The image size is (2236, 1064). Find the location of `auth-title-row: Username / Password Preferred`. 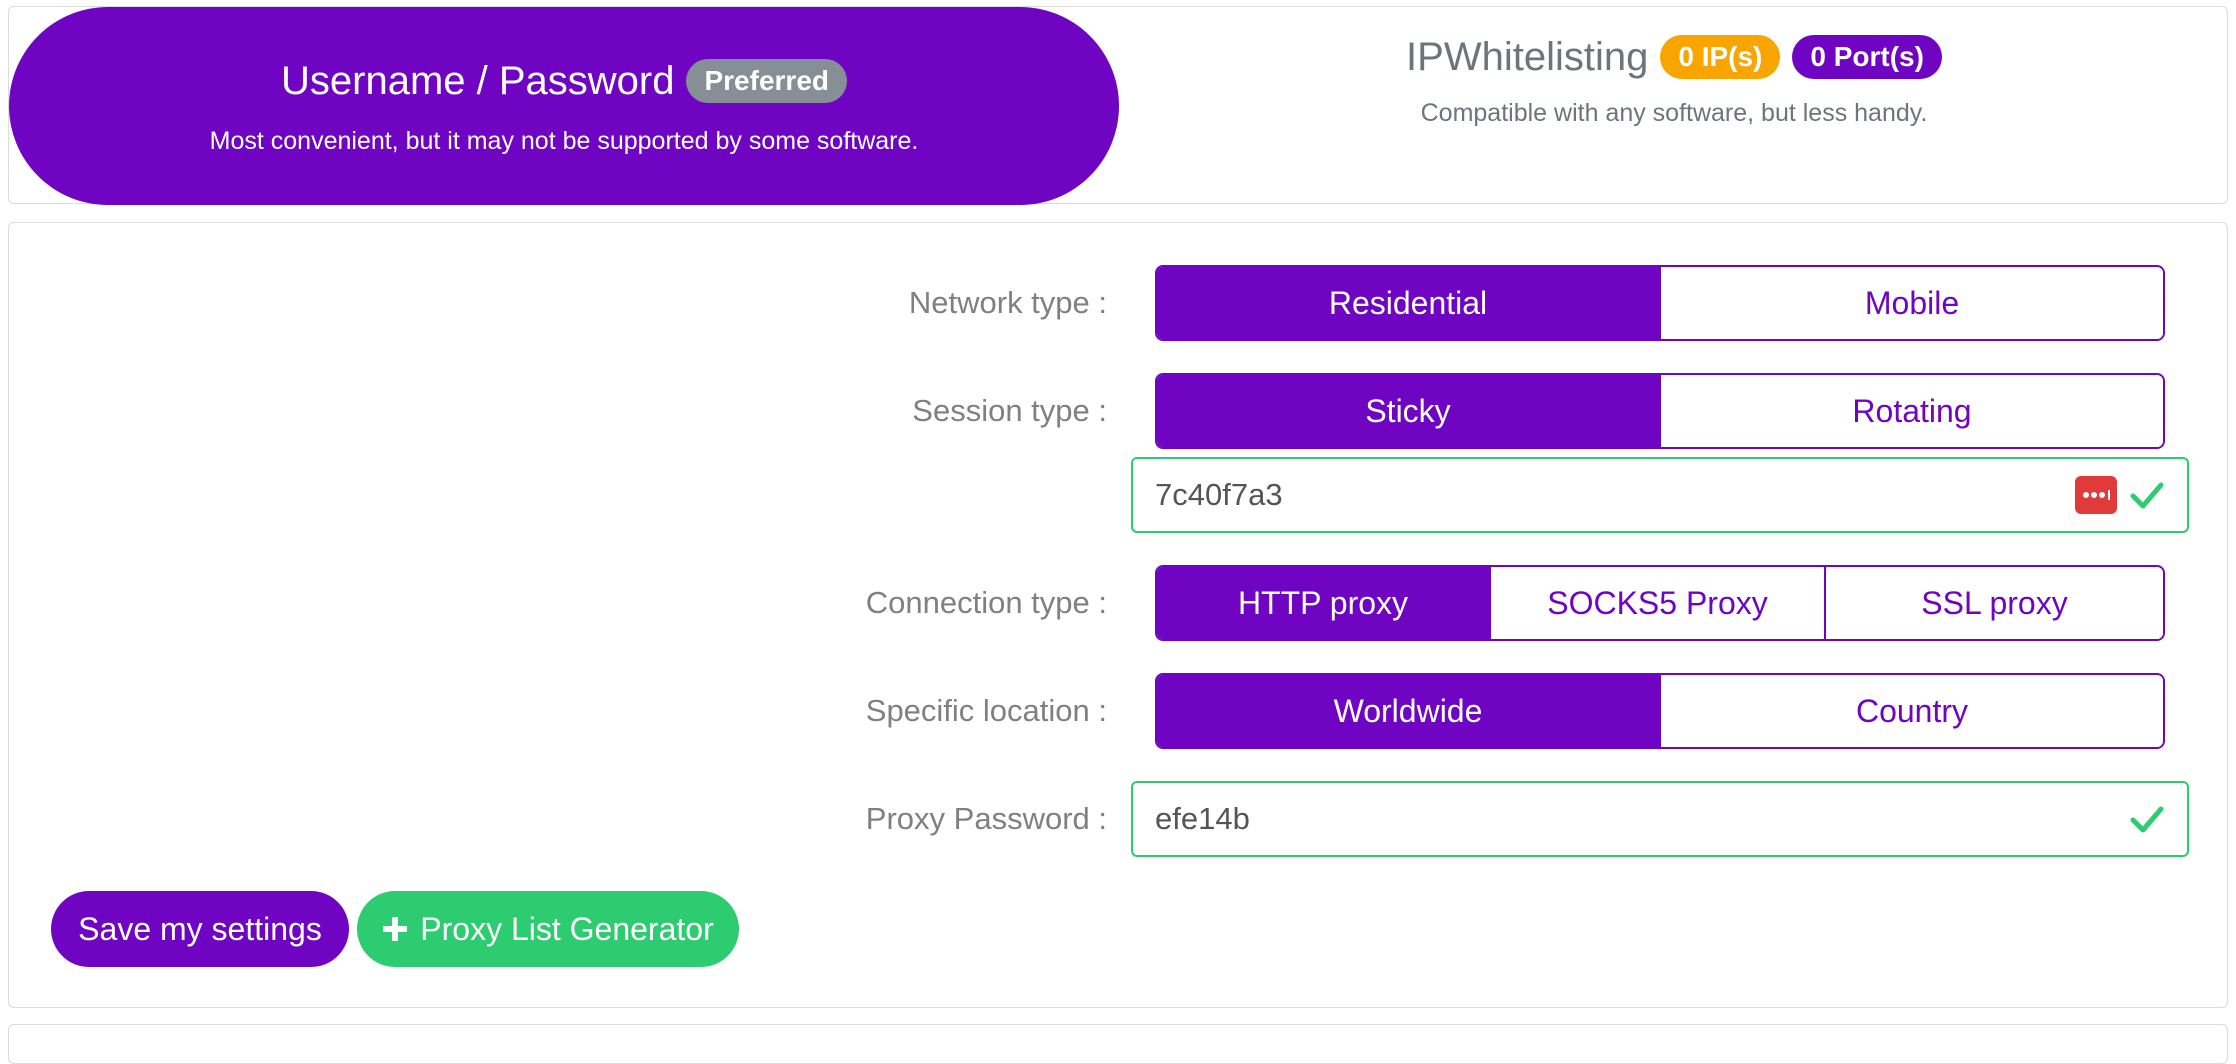

auth-title-row: Username / Password Preferred is located at coordinates (564, 81).